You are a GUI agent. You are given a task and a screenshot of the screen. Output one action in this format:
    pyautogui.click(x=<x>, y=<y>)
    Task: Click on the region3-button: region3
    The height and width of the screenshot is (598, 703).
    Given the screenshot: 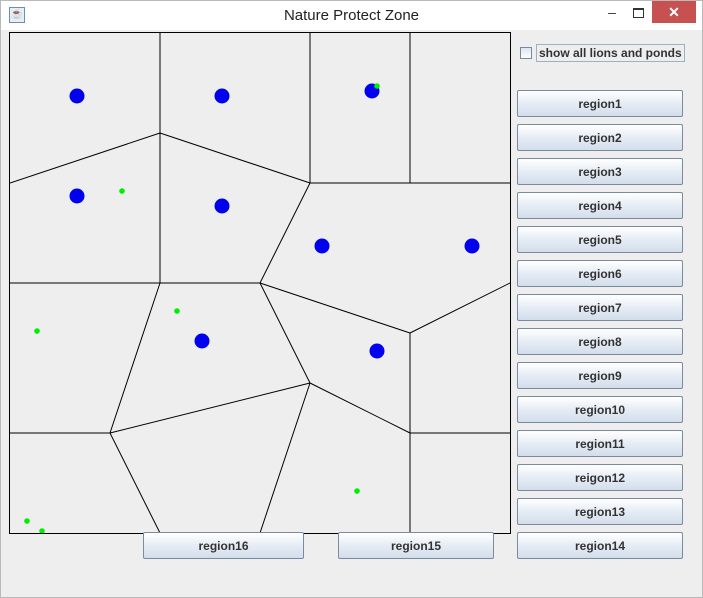 What is the action you would take?
    pyautogui.click(x=600, y=171)
    